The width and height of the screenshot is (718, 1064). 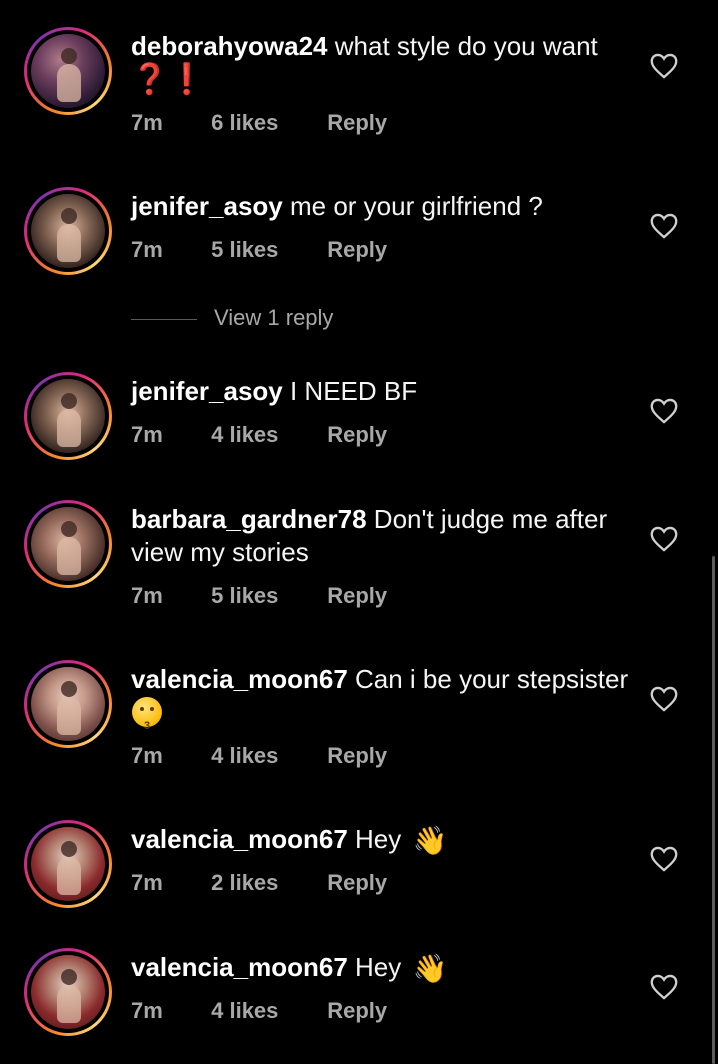 I want to click on comment-meta: 7m 2 likes Reply, so click(x=259, y=883).